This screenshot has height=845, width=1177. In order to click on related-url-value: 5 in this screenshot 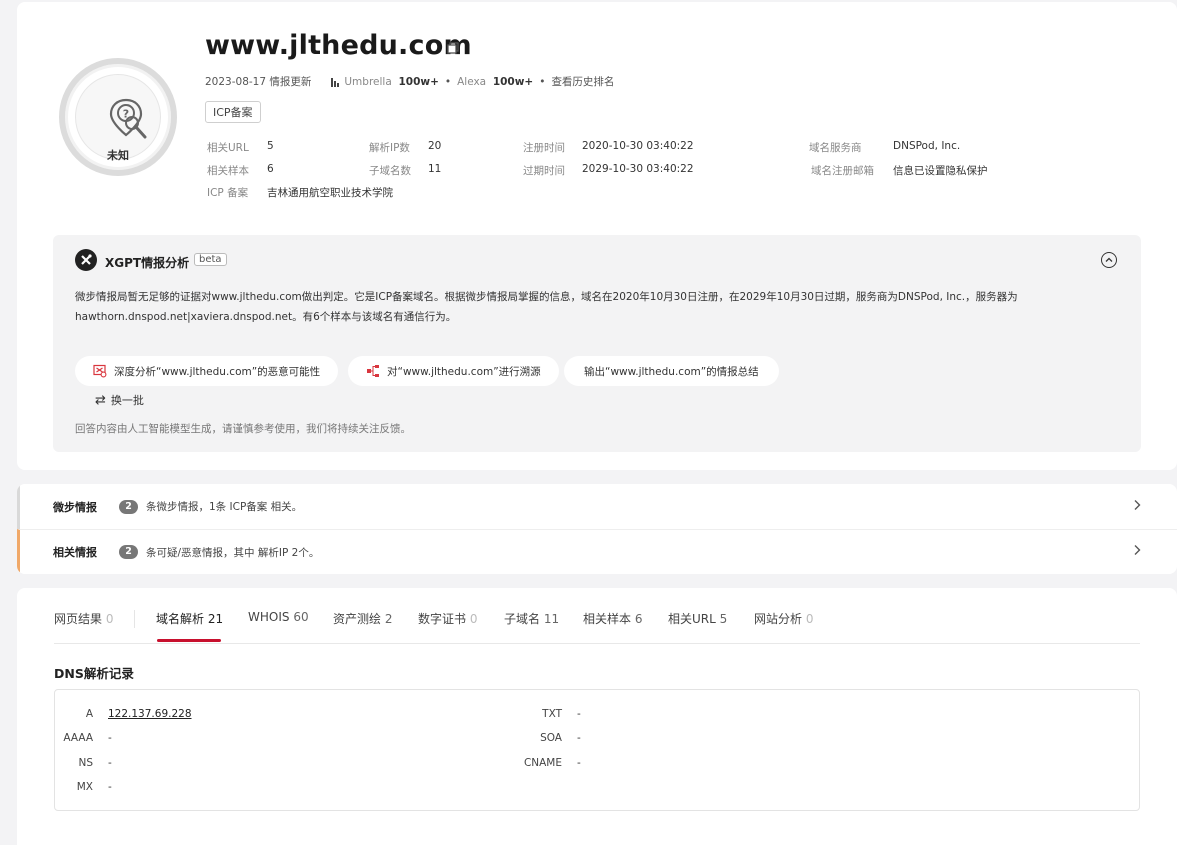, I will do `click(270, 146)`.